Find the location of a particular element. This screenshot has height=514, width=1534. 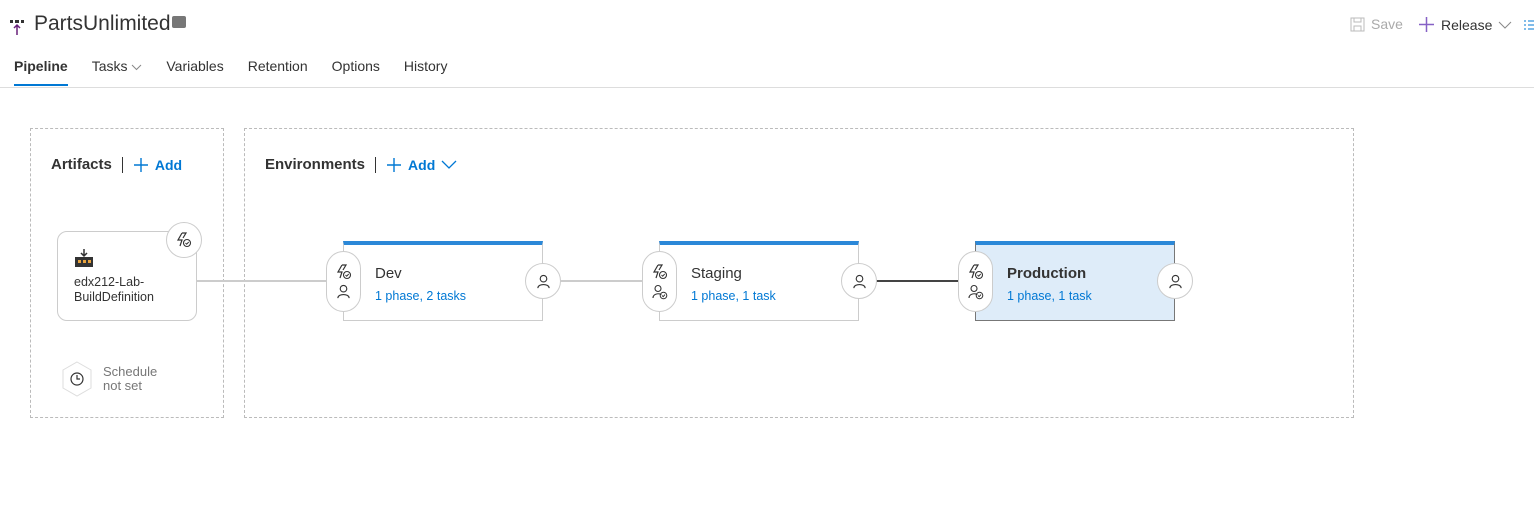

tab-options: Options is located at coordinates (356, 72).